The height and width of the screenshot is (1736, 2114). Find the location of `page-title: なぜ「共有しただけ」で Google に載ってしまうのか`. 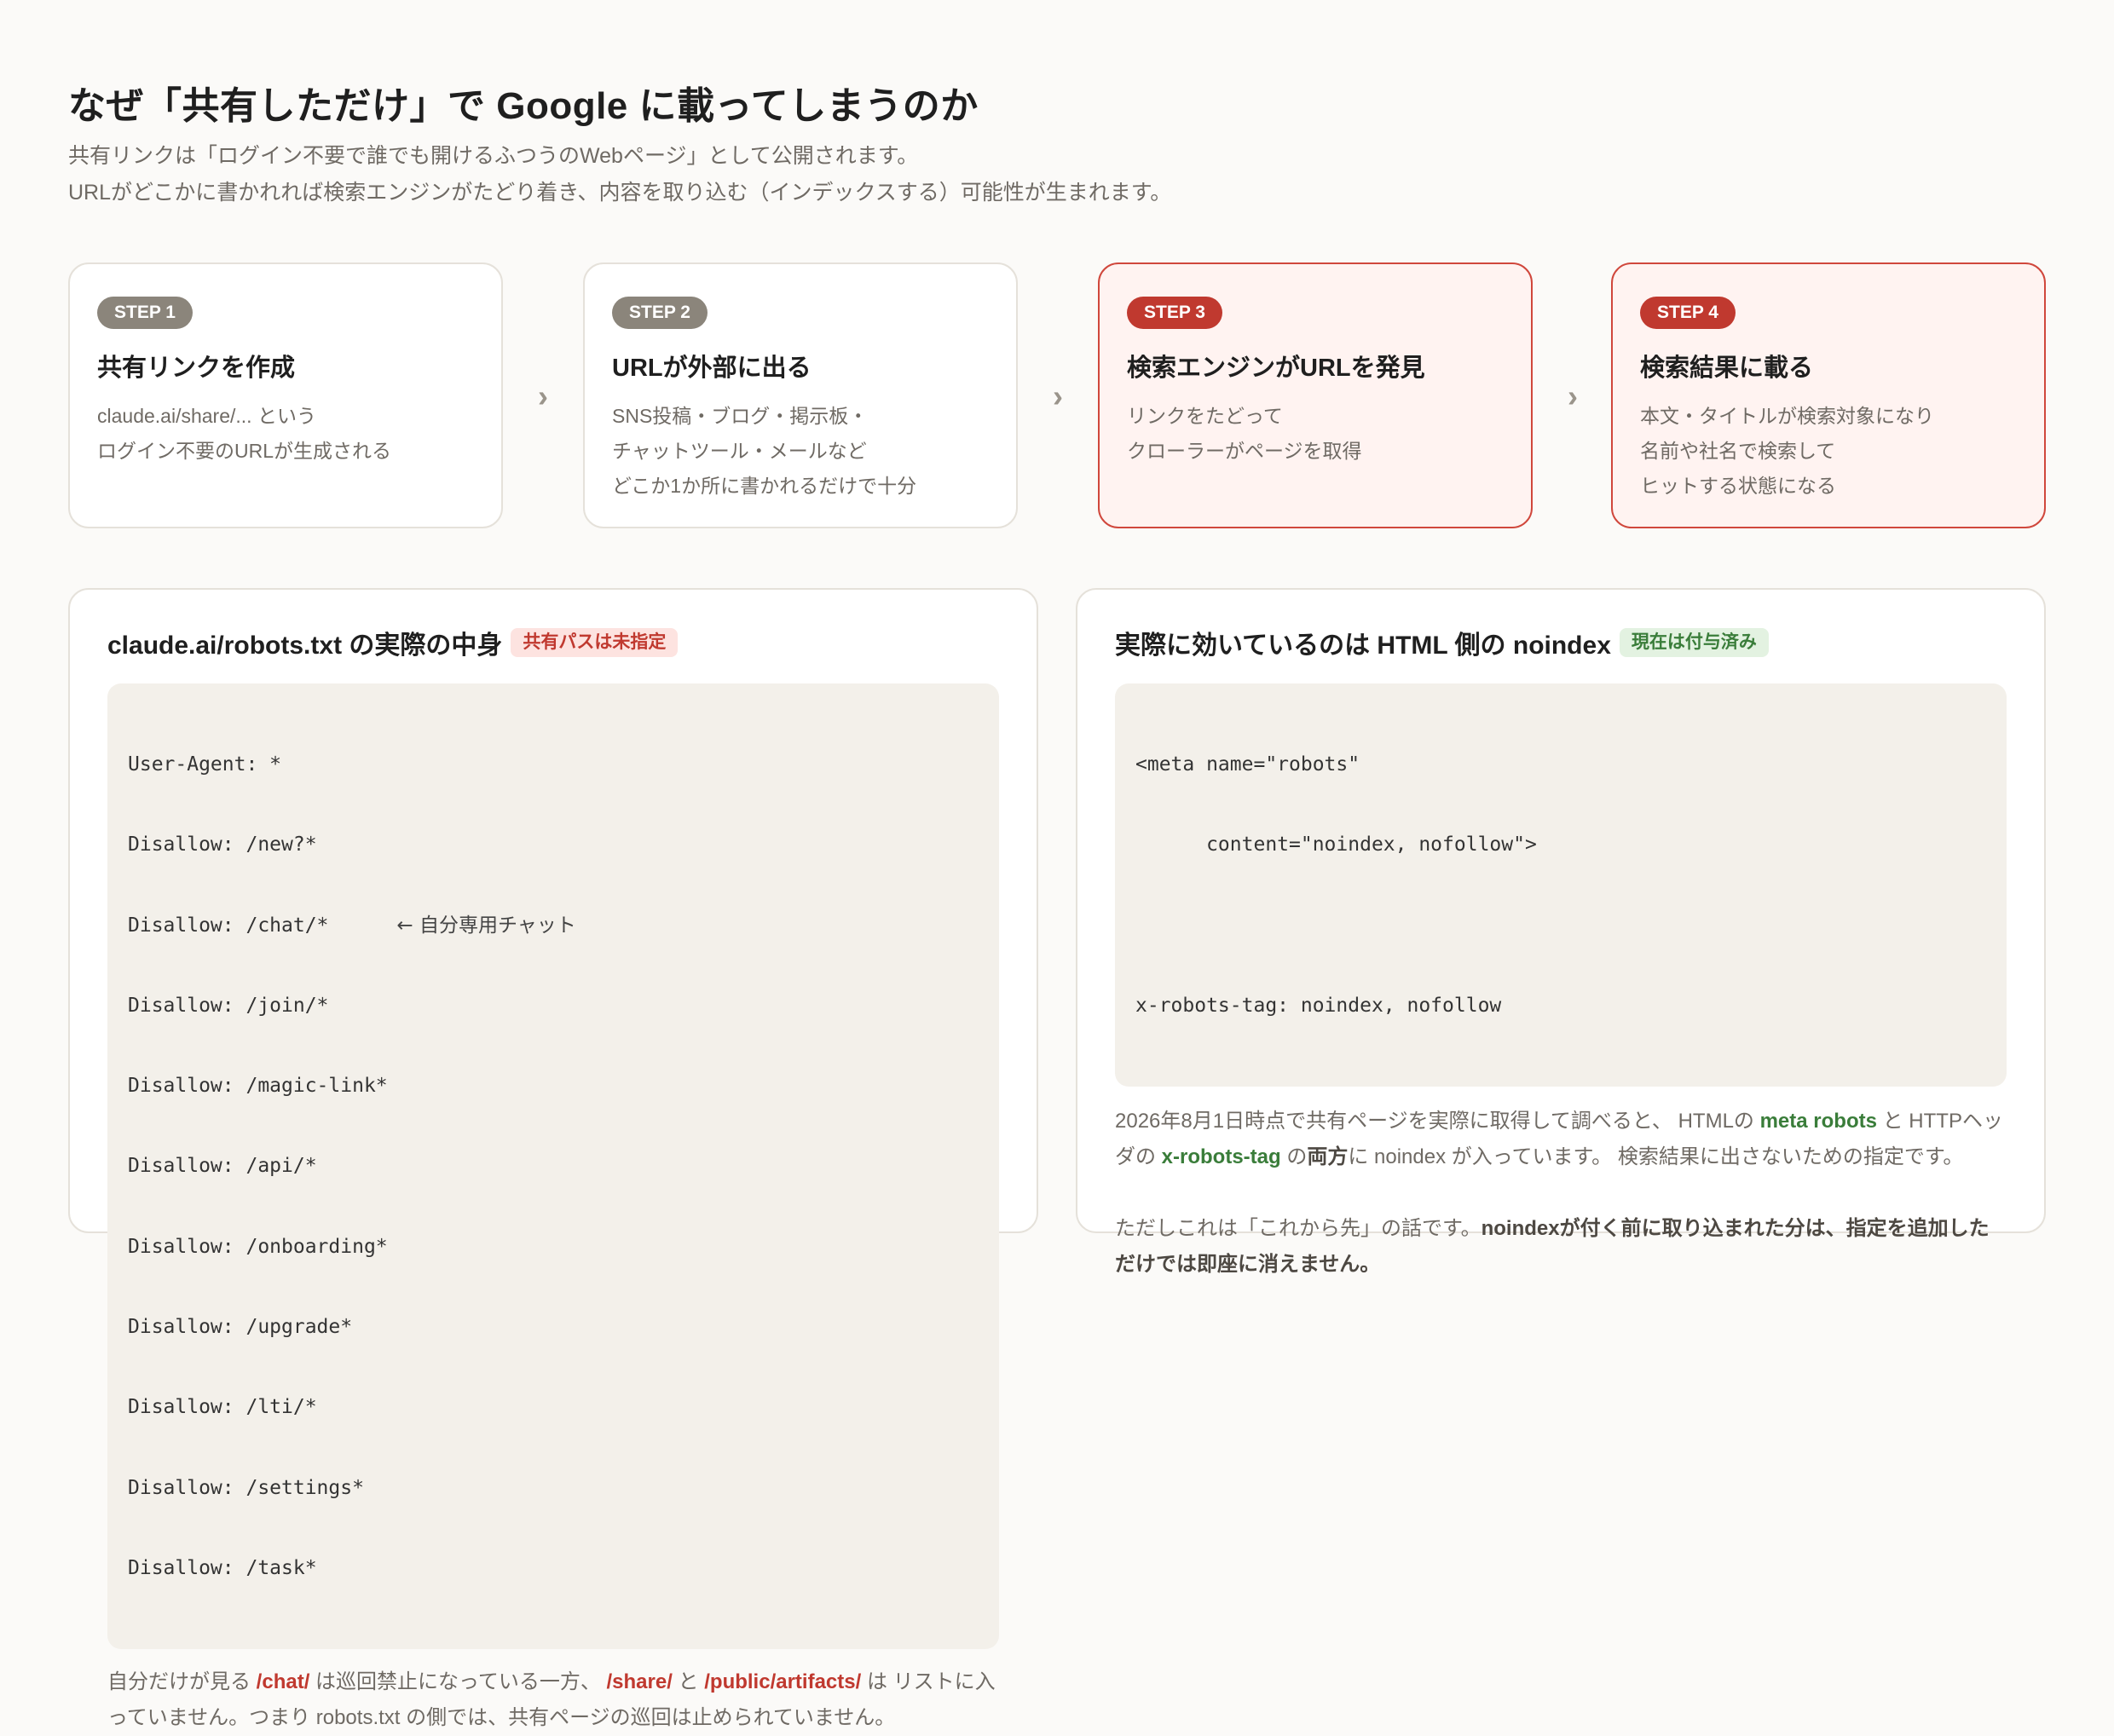

page-title: なぜ「共有しただけ」で Google に載ってしまうのか is located at coordinates (523, 106).